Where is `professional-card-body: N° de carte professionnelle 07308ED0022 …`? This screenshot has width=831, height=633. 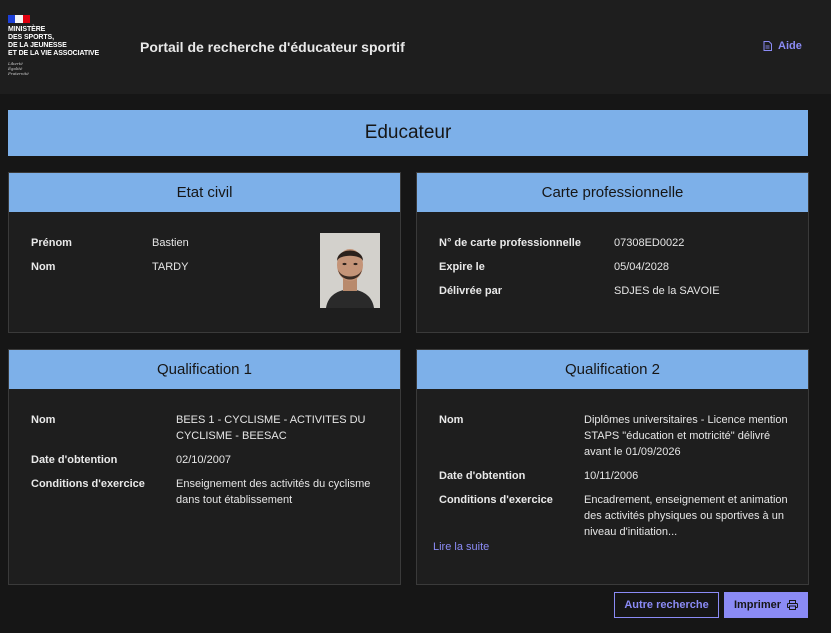 professional-card-body: N° de carte professionnelle 07308ED0022 … is located at coordinates (612, 255).